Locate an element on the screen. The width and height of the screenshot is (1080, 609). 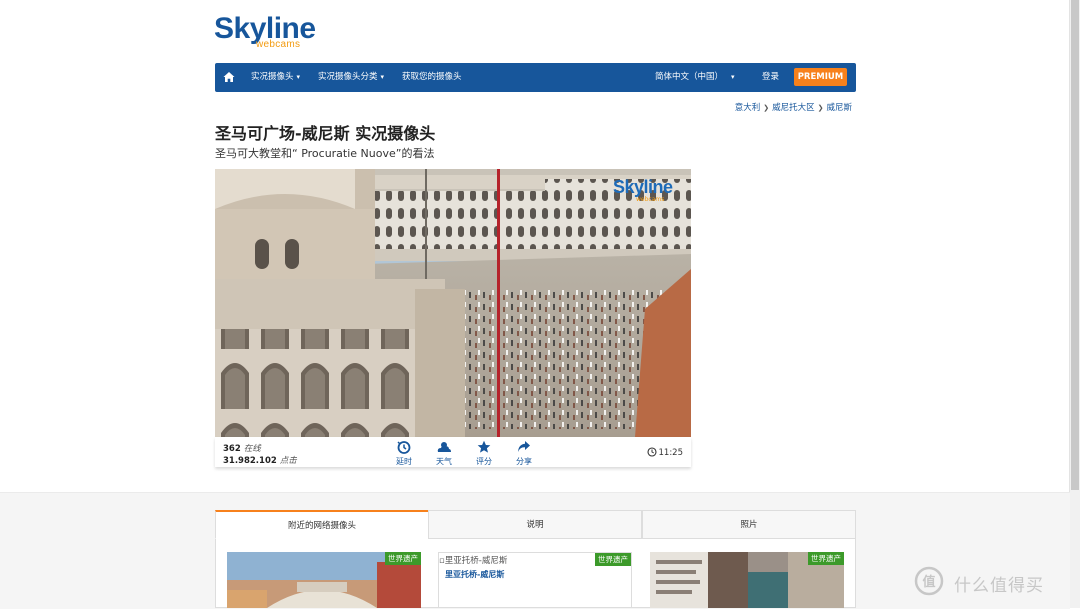
zhidemai-logo-icon: 值 is located at coordinates (929, 581).